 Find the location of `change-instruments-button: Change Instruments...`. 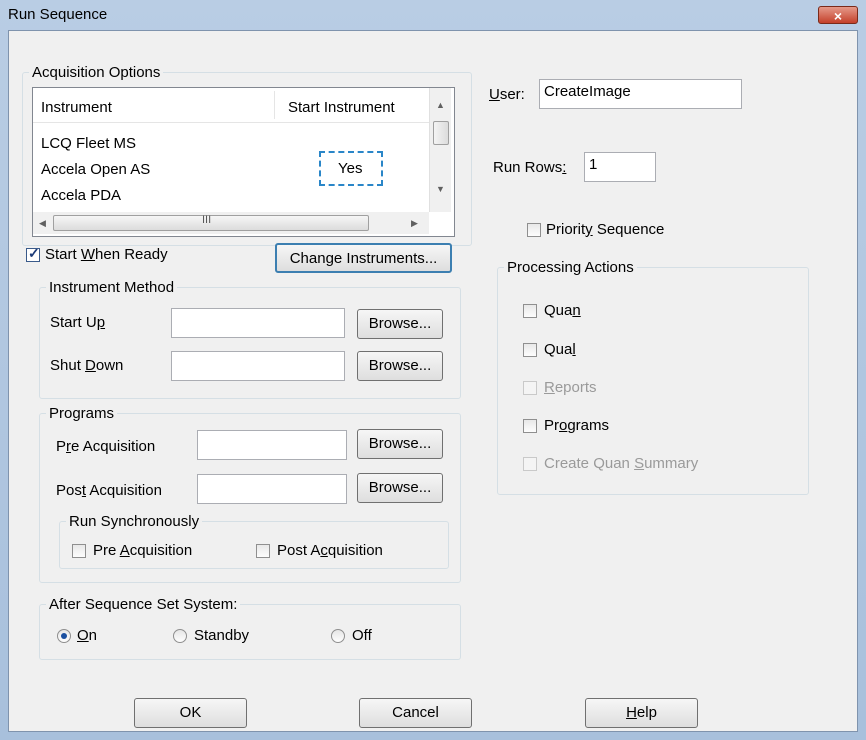

change-instruments-button: Change Instruments... is located at coordinates (363, 258).